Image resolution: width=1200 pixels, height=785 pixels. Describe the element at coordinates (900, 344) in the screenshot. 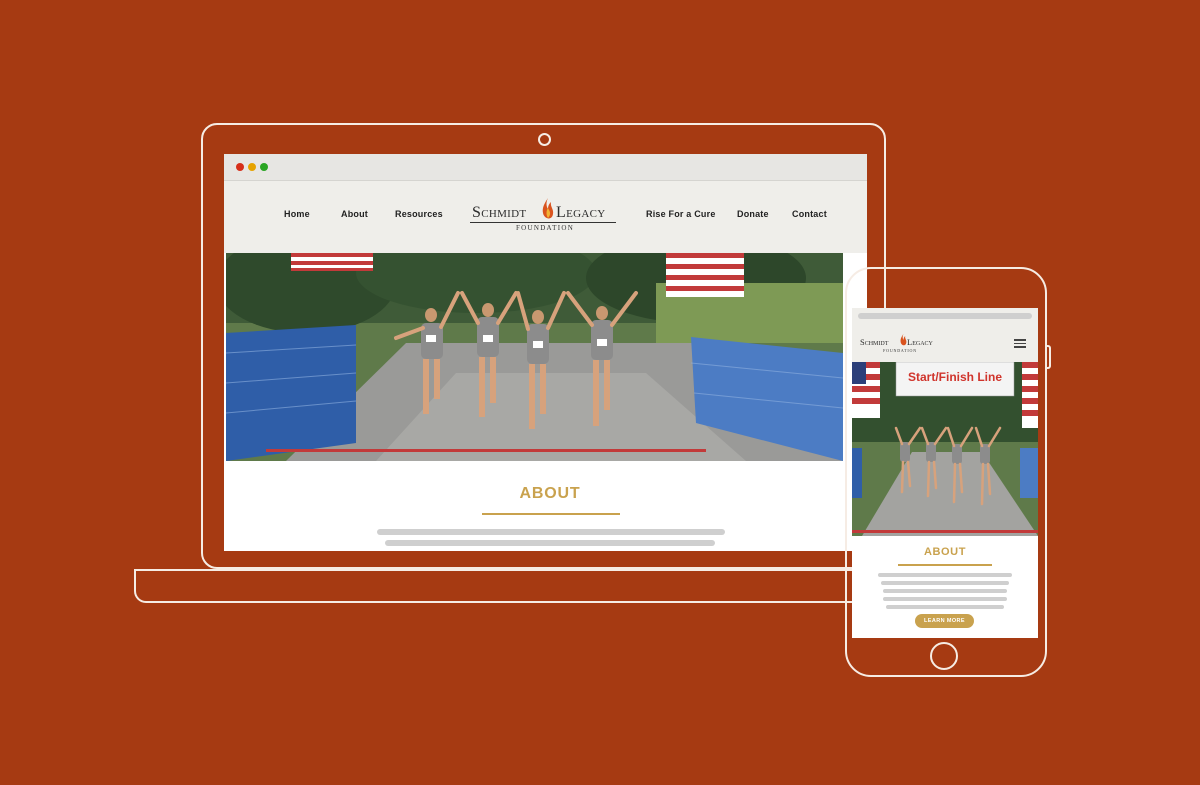

I see `mobile-logo: Schmidt Legacy FOUNDATION` at that location.